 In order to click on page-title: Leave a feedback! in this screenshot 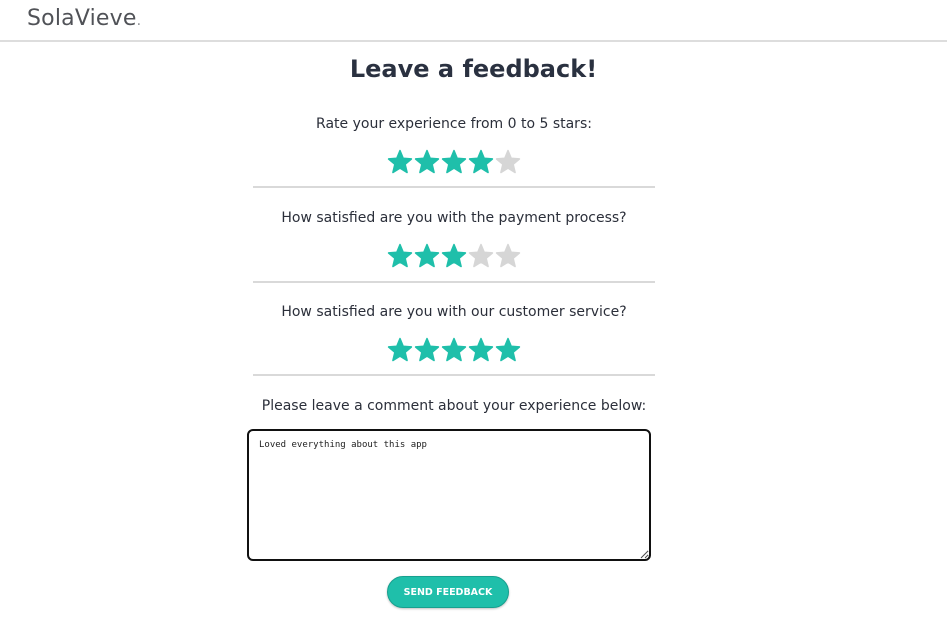, I will do `click(473, 69)`.